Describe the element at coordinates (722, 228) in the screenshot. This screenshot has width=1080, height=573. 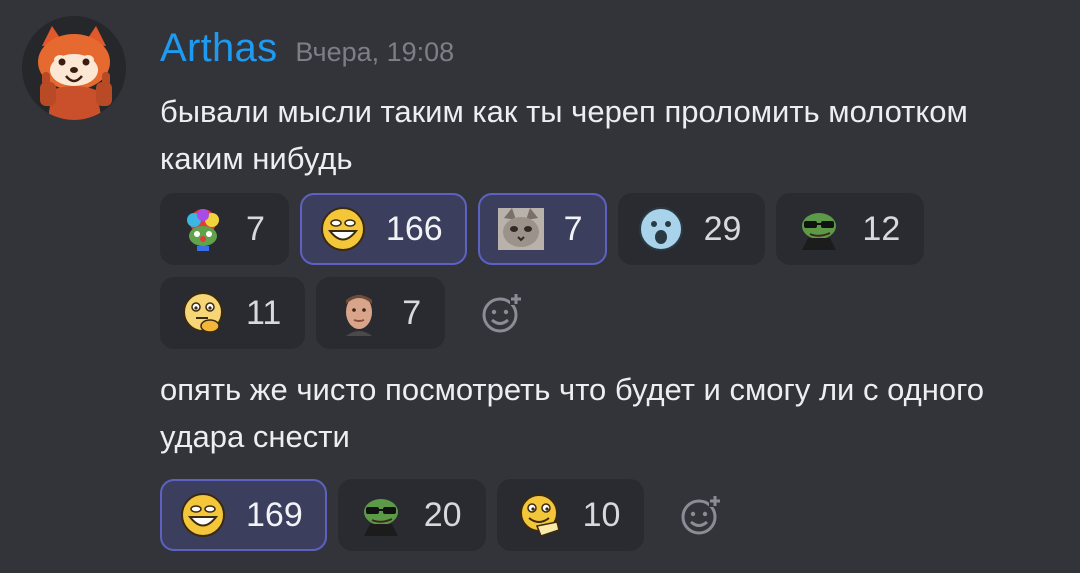
I see `reaction-count: 29` at that location.